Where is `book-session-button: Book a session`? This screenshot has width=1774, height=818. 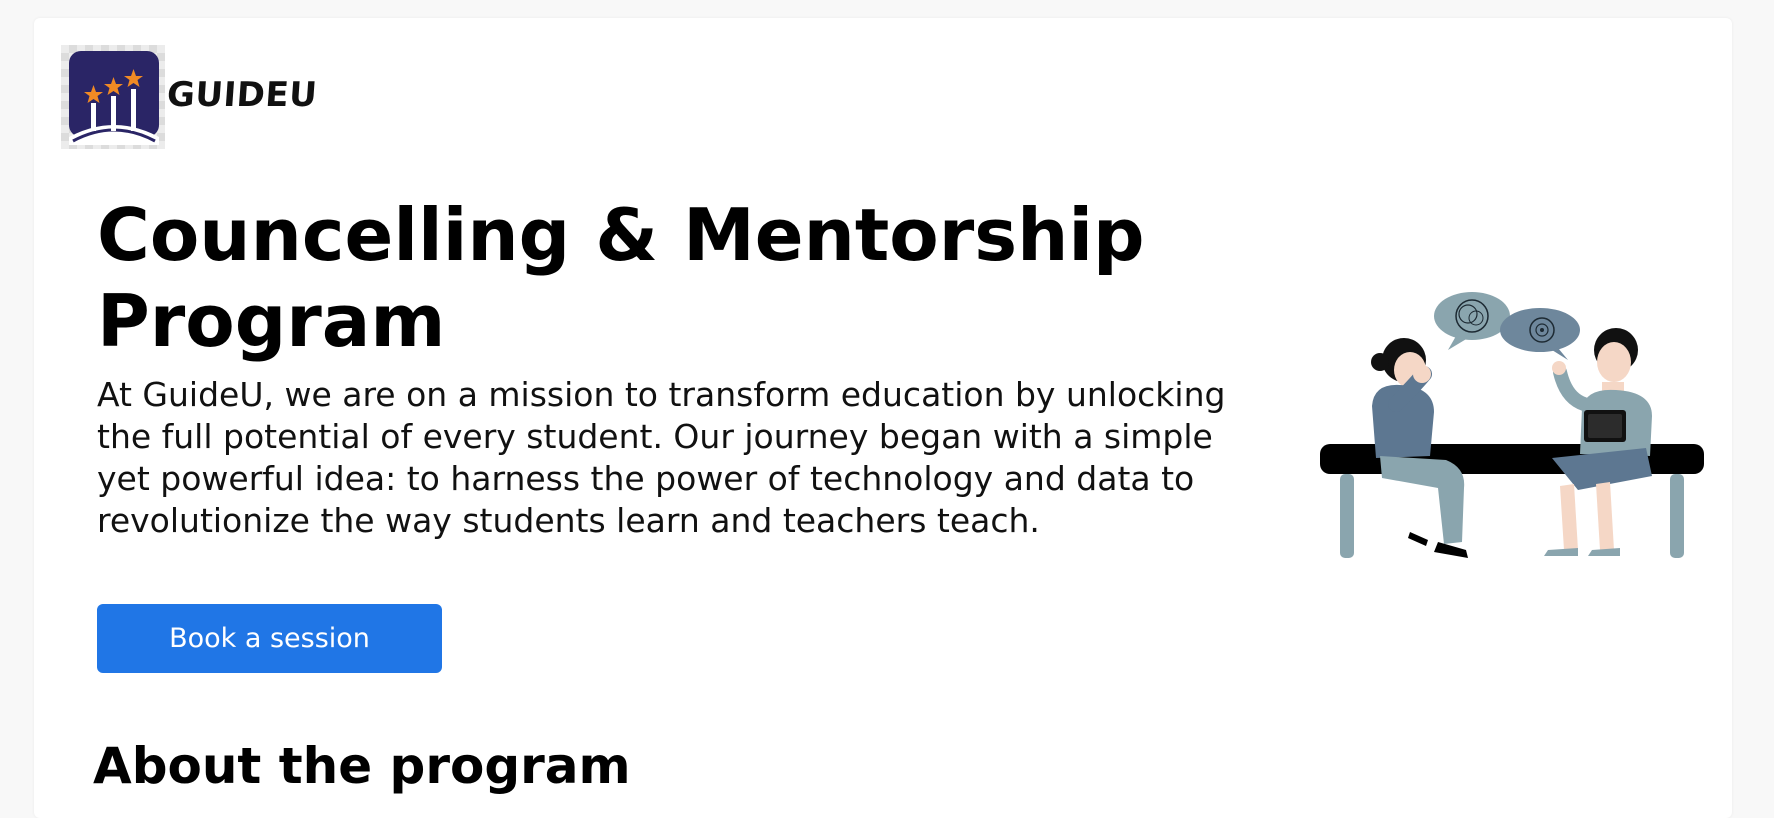
book-session-button: Book a session is located at coordinates (269, 638).